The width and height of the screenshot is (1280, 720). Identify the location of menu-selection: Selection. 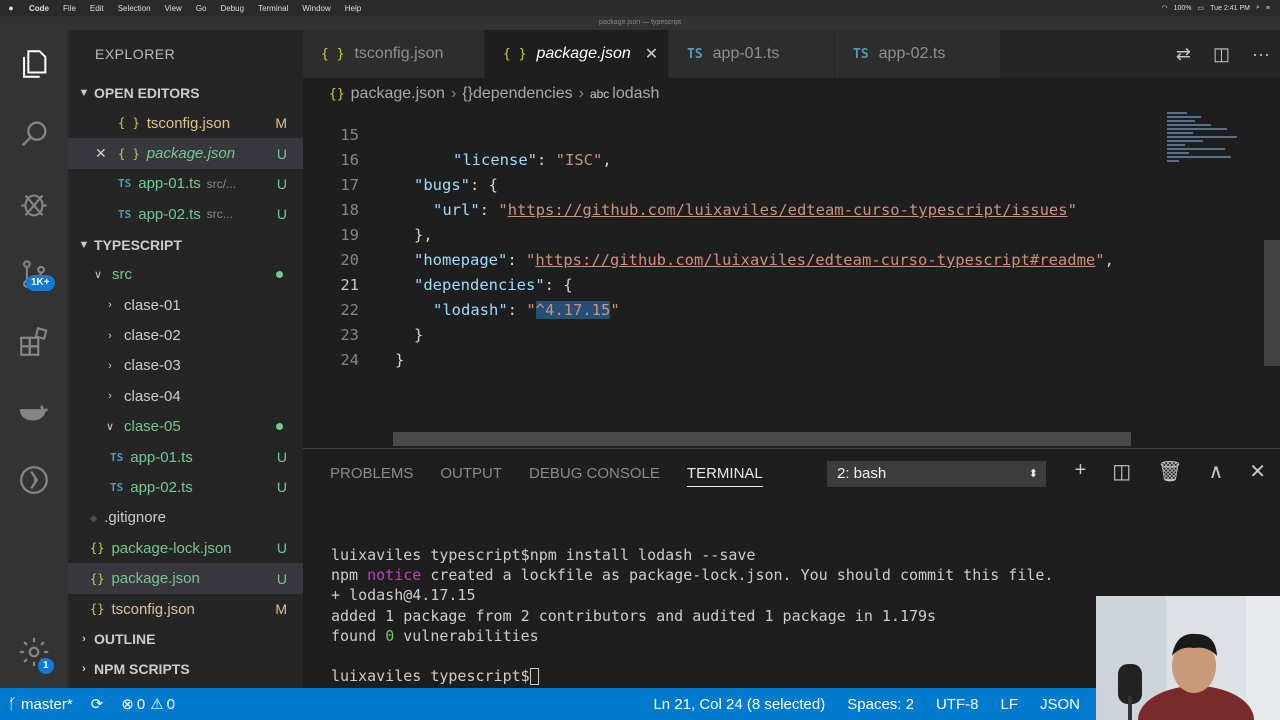
(134, 8).